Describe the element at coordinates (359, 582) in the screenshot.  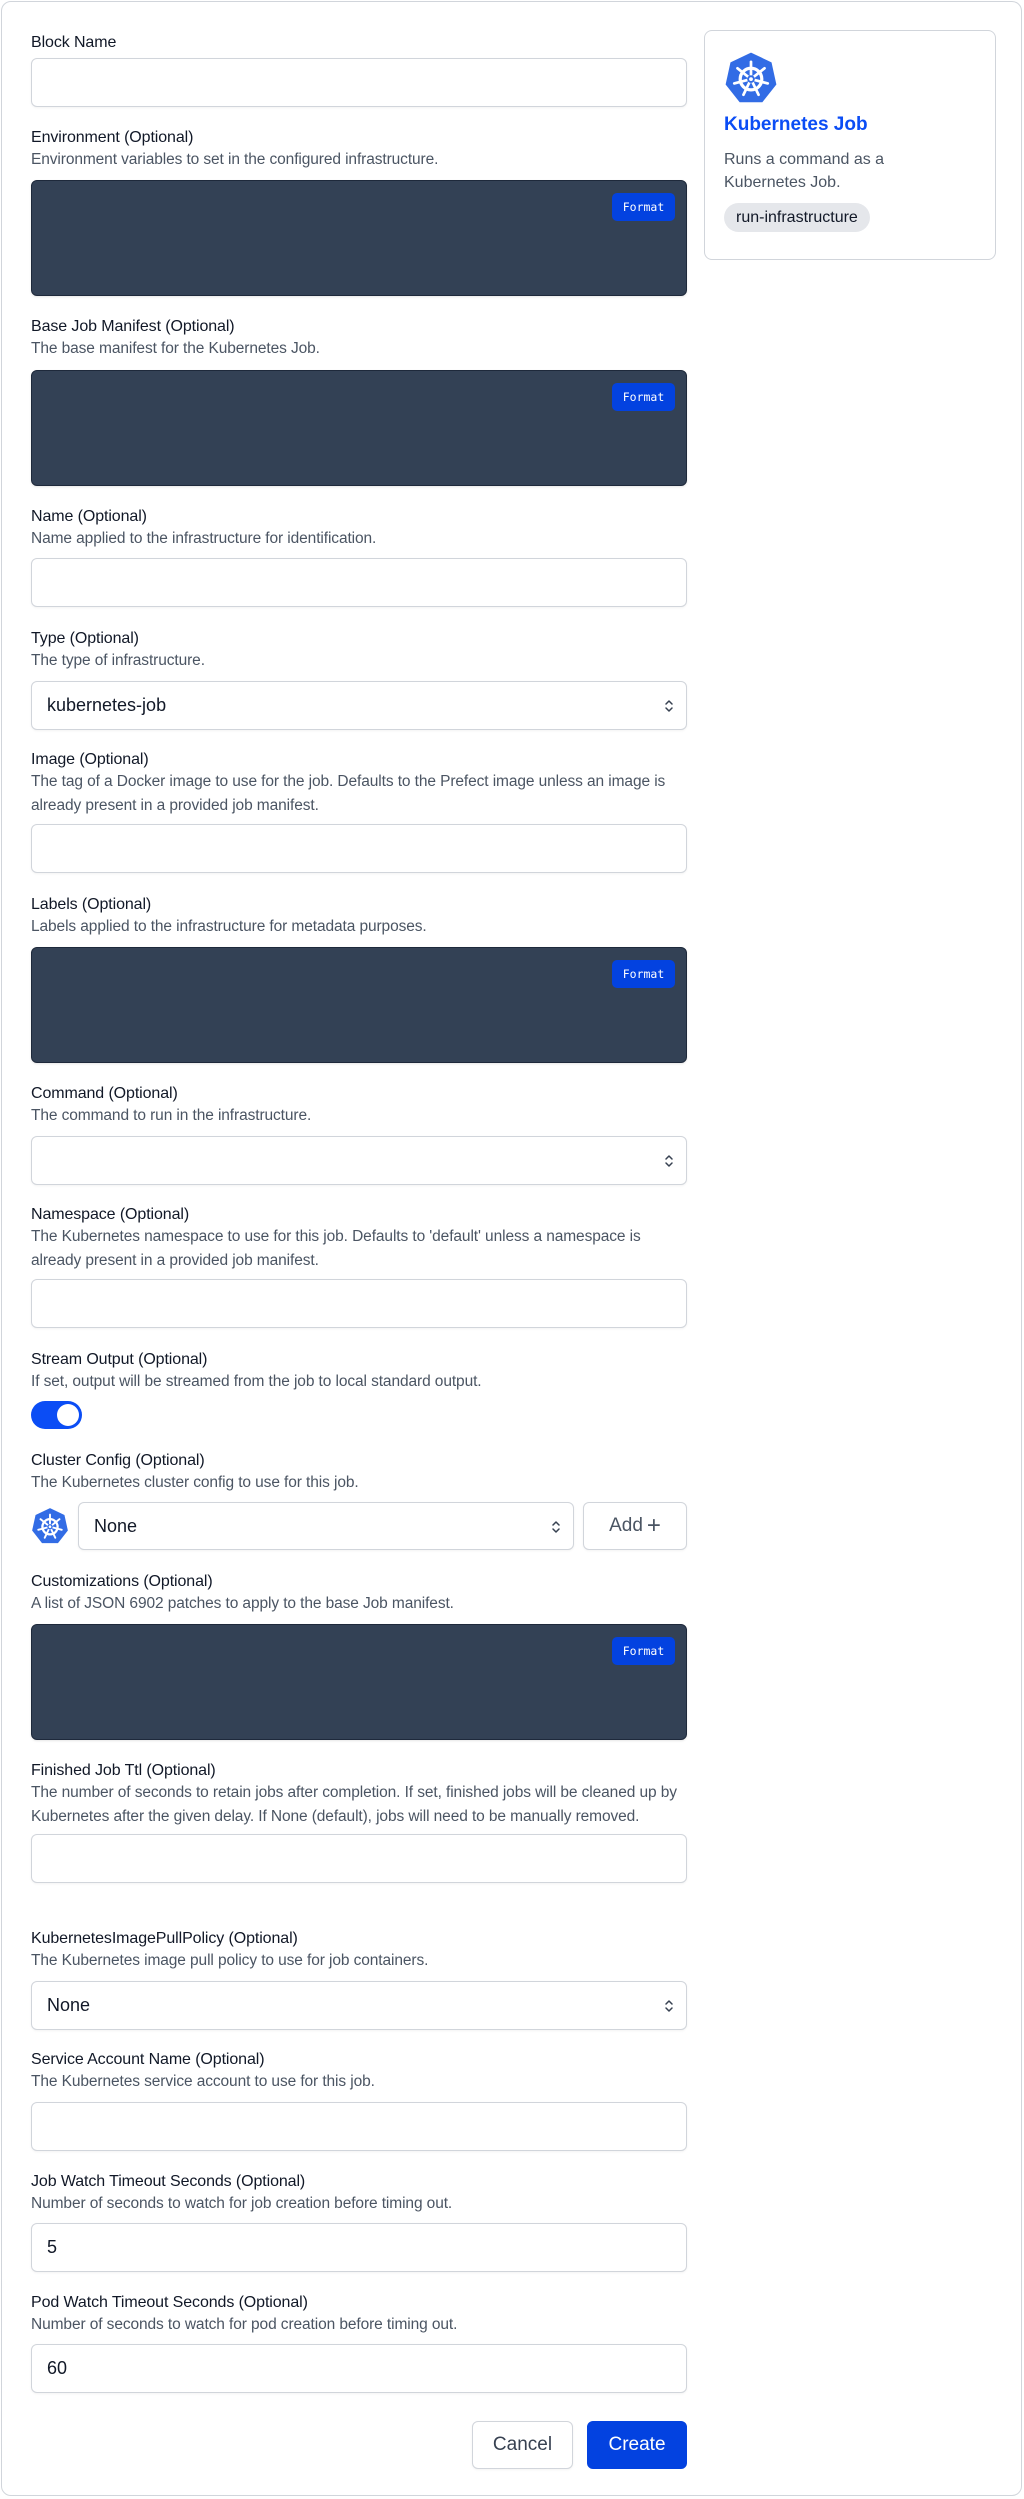
I see `name-input` at that location.